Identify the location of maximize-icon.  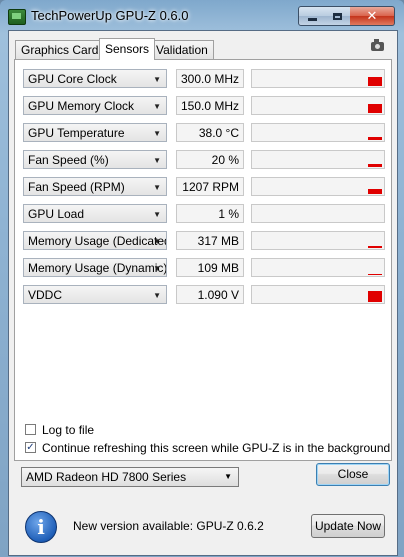
(337, 16).